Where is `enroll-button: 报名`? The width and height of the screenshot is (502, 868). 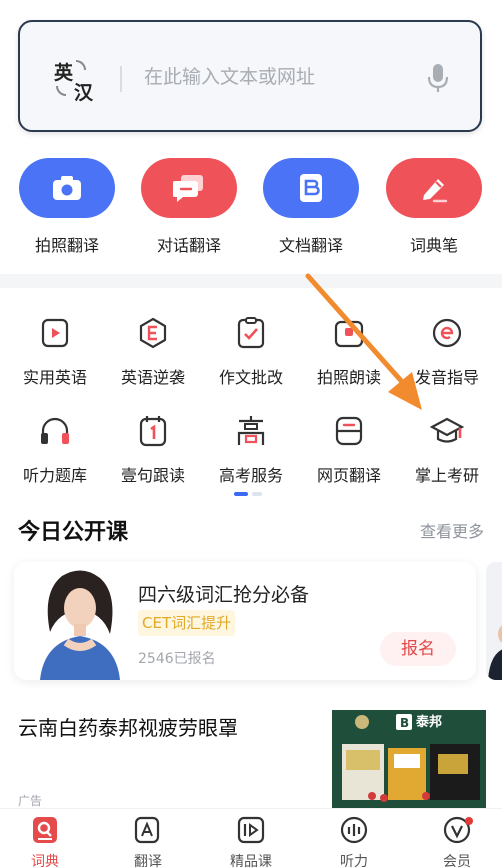
enroll-button: 报名 is located at coordinates (418, 649).